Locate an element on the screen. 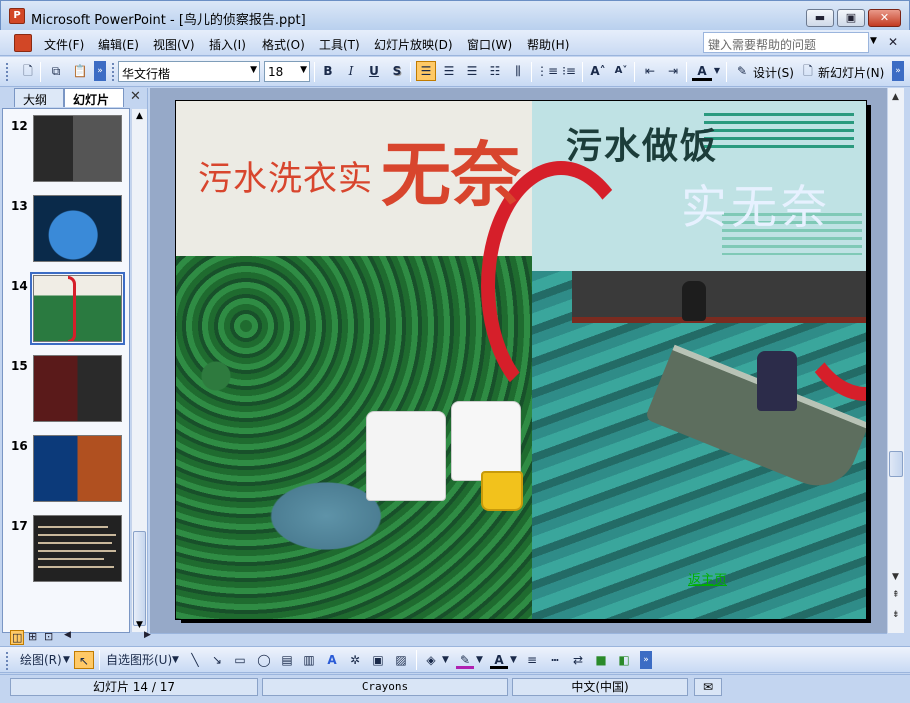 The image size is (910, 703). shadow-button: S is located at coordinates (397, 71).